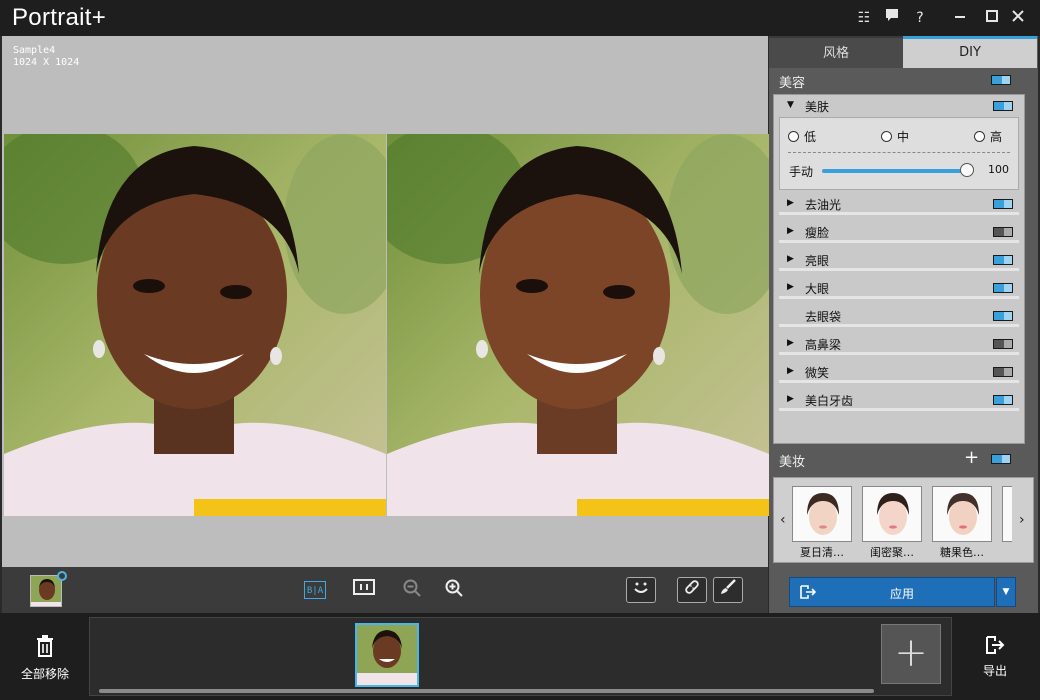 This screenshot has height=700, width=1040. Describe the element at coordinates (454, 590) in the screenshot. I see `zoom-in-icon` at that location.